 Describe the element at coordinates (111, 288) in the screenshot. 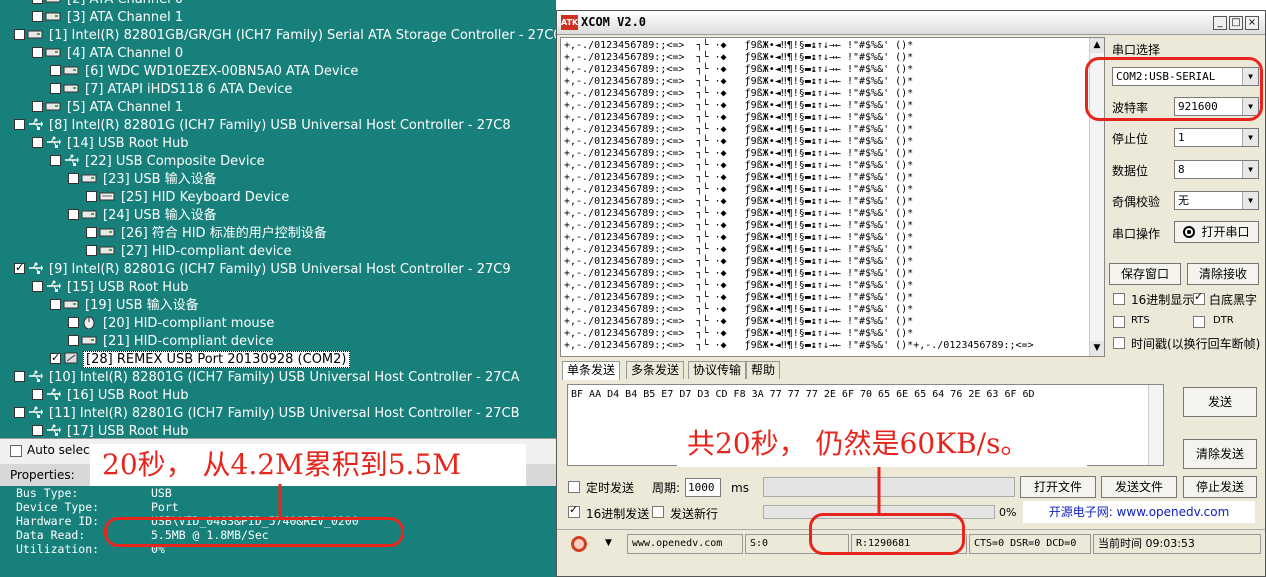

I see `tree-item: [15] USB Root Hub` at that location.